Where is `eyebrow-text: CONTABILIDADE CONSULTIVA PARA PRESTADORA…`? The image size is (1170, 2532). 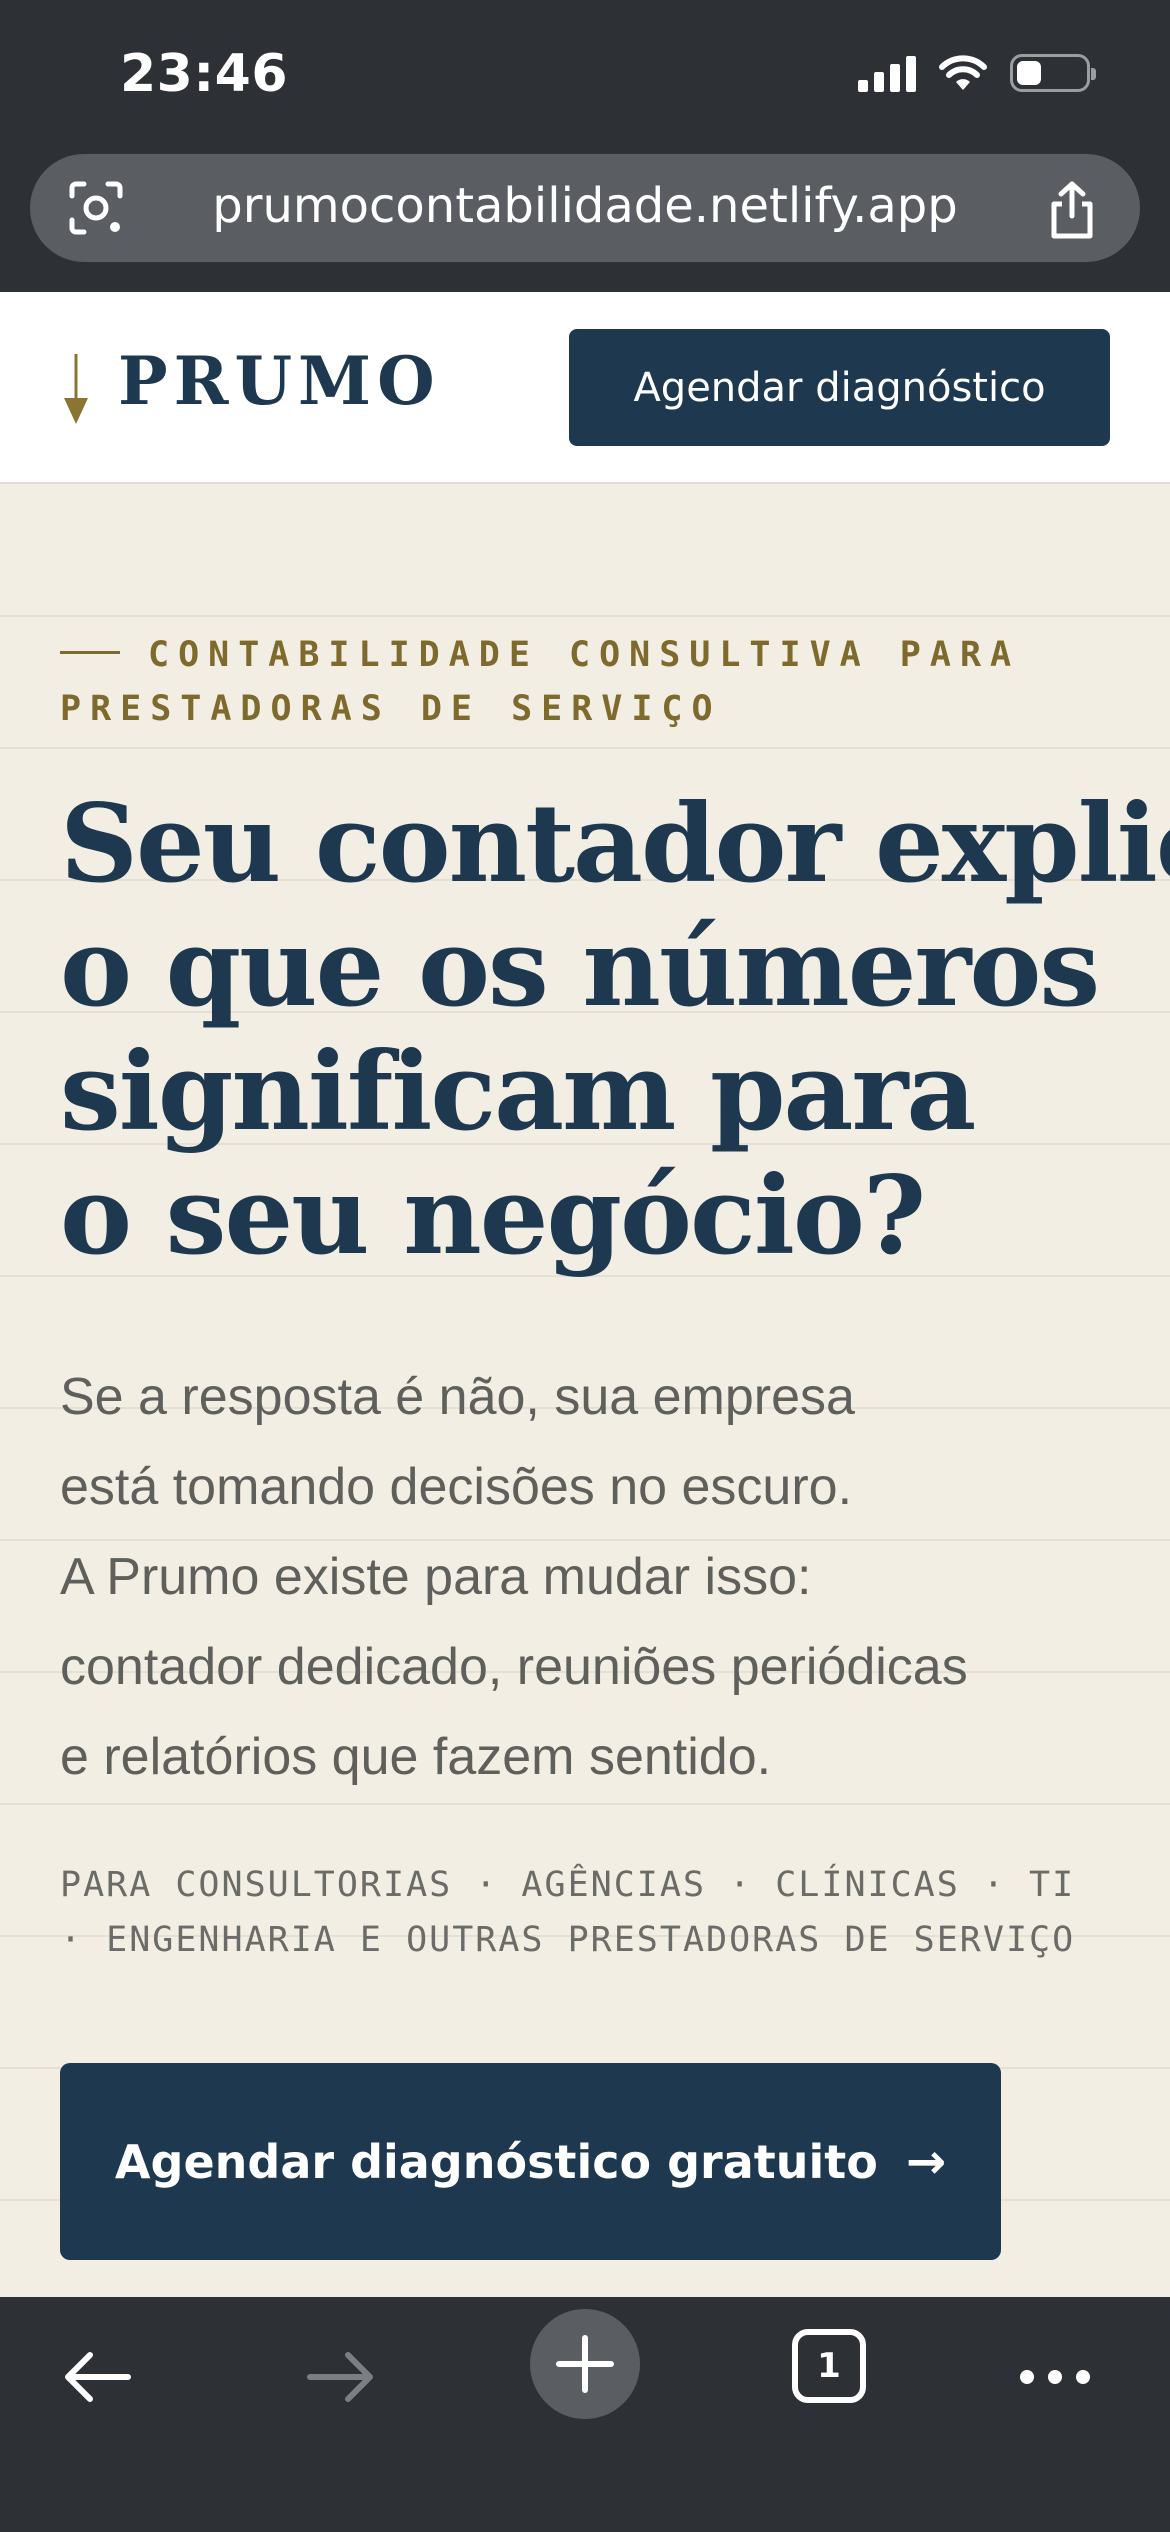
eyebrow-text: CONTABILIDADE CONSULTIVA PARA PRESTADORA… is located at coordinates (540, 682).